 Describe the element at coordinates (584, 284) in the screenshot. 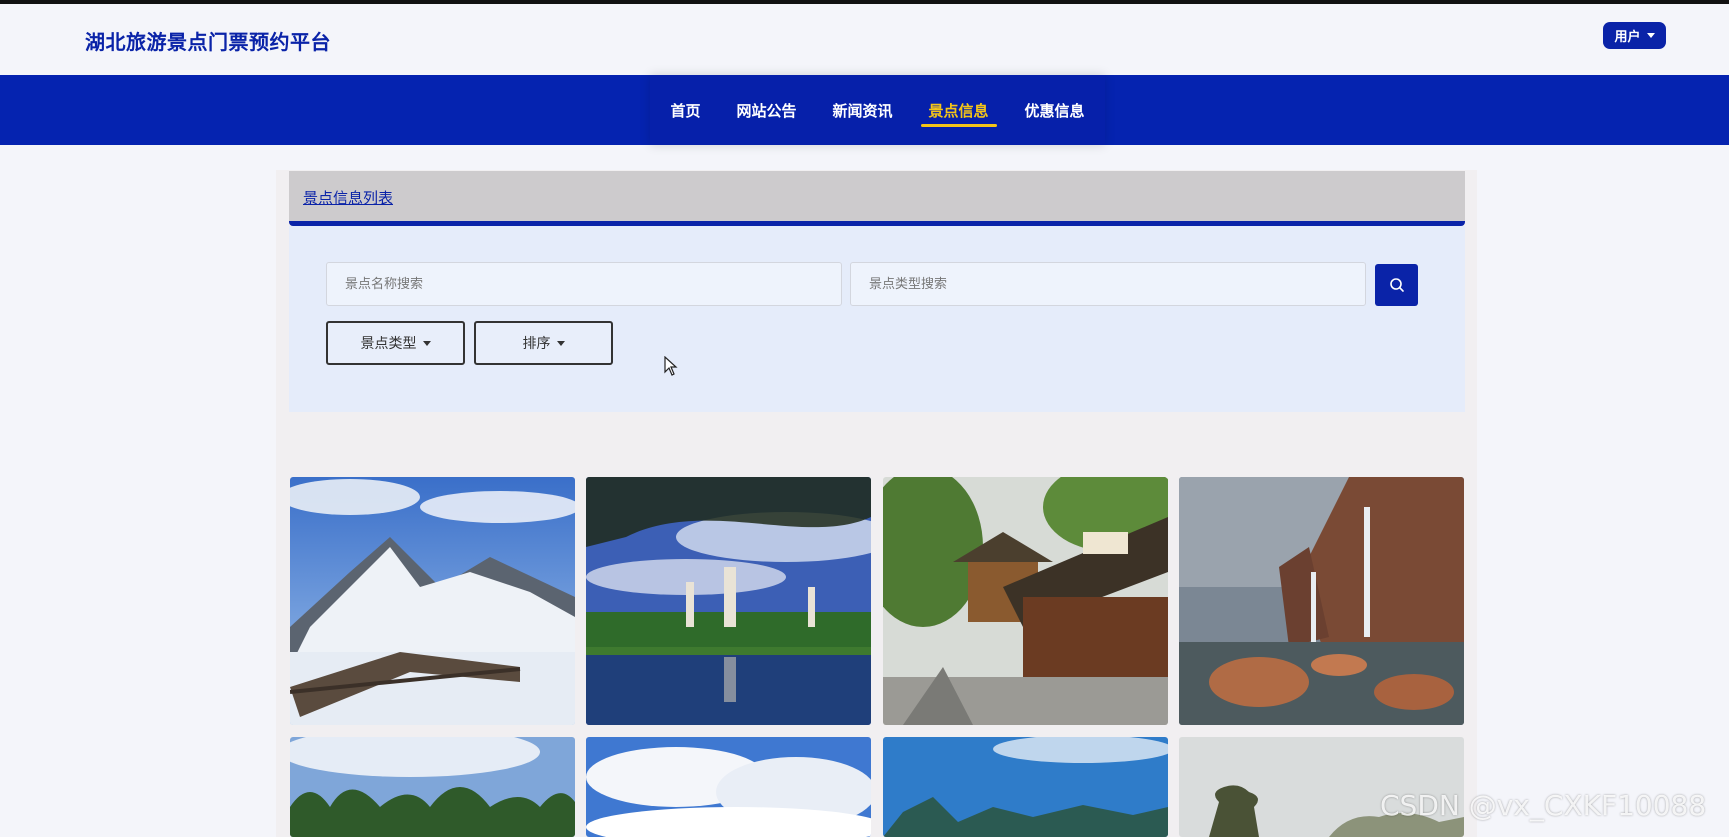

I see `attraction-name-search-input` at that location.